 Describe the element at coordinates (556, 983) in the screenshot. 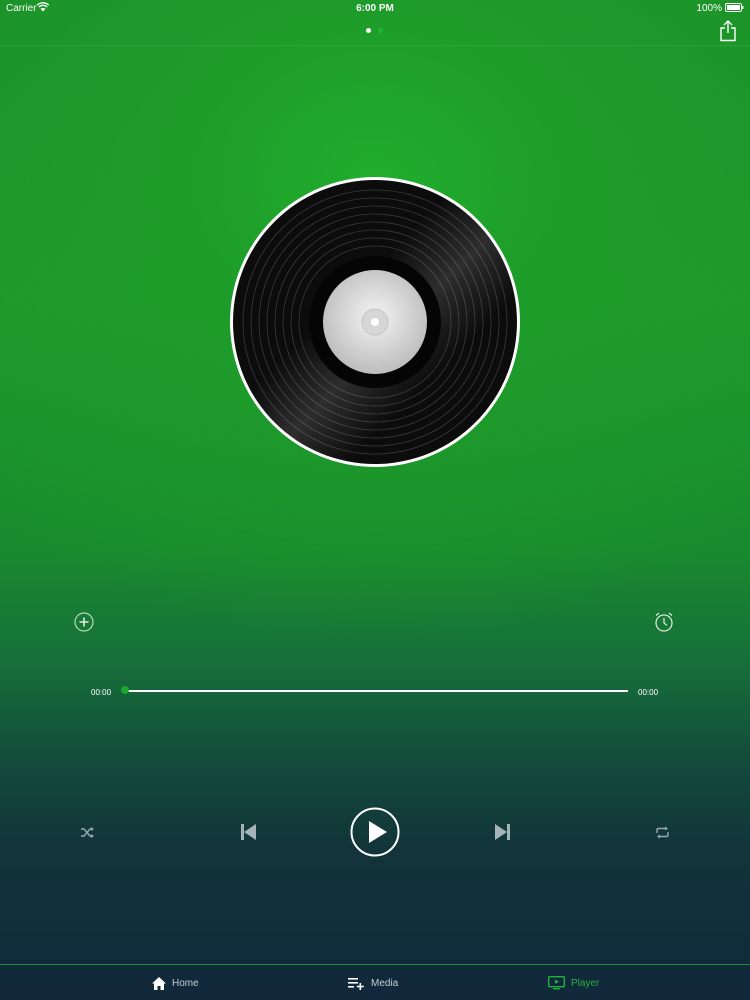

I see `player-screen-icon` at that location.